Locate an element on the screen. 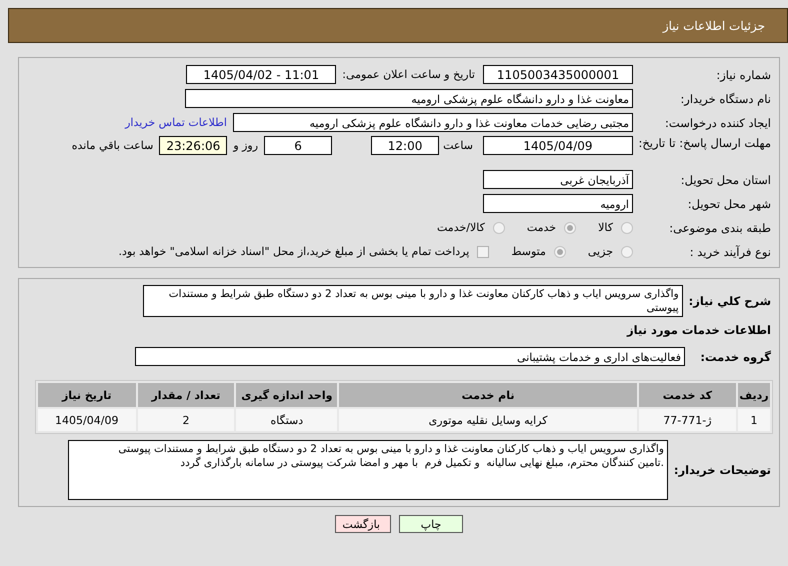 Image resolution: width=788 pixels, height=566 pixels. column-header: واحد اندازه گیری is located at coordinates (287, 395).